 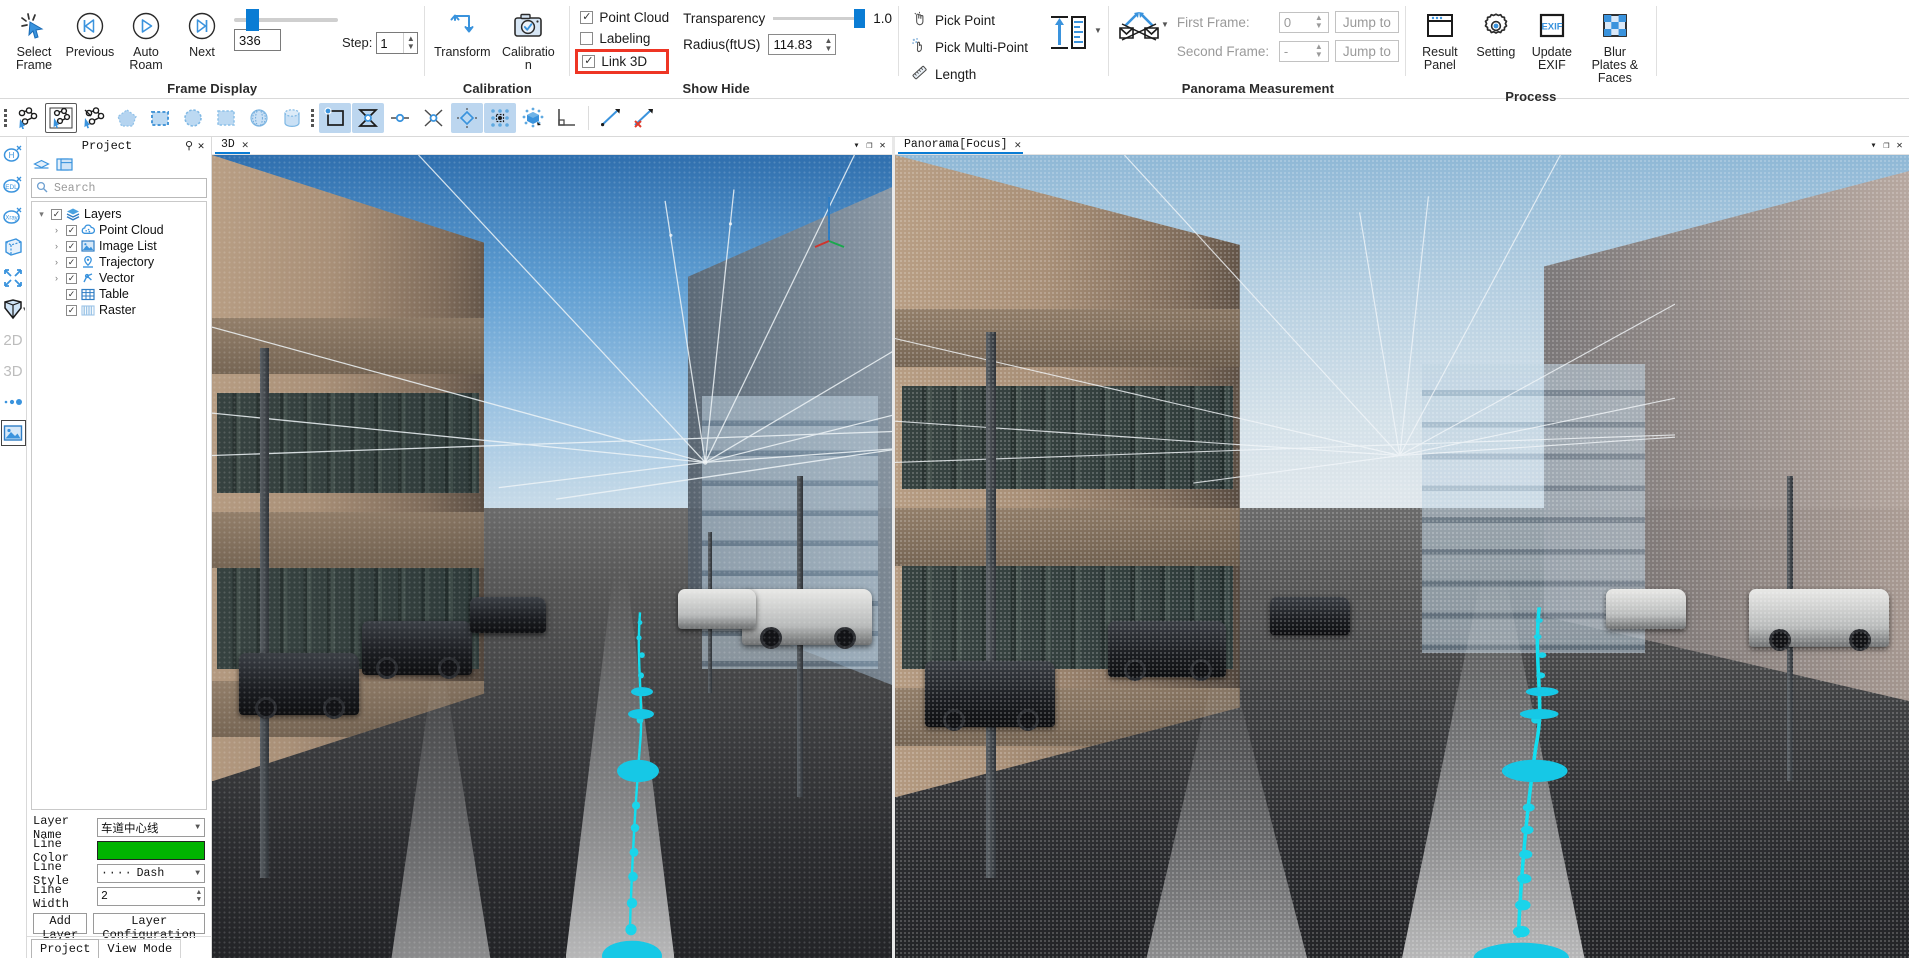 What do you see at coordinates (226, 118) in the screenshot?
I see `rect-select-icon` at bounding box center [226, 118].